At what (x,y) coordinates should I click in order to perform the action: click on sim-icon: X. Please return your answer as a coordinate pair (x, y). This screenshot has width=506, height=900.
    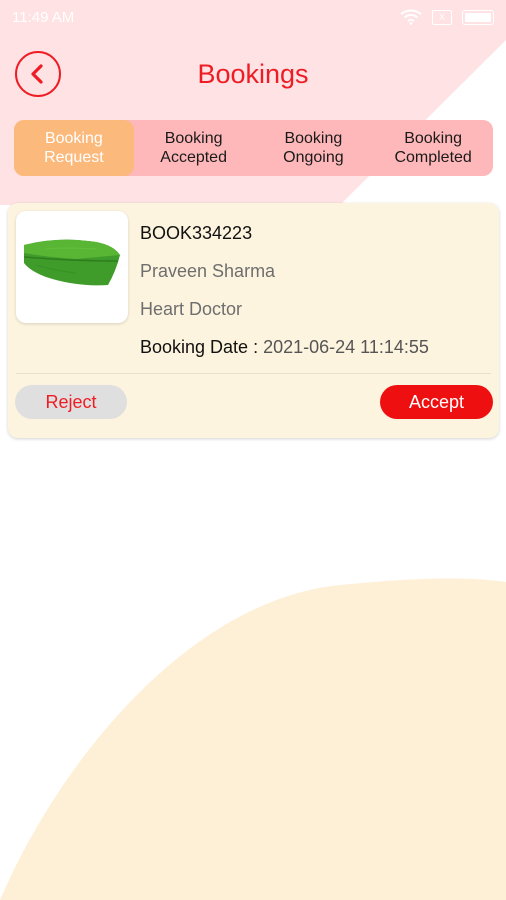
    Looking at the image, I should click on (442, 17).